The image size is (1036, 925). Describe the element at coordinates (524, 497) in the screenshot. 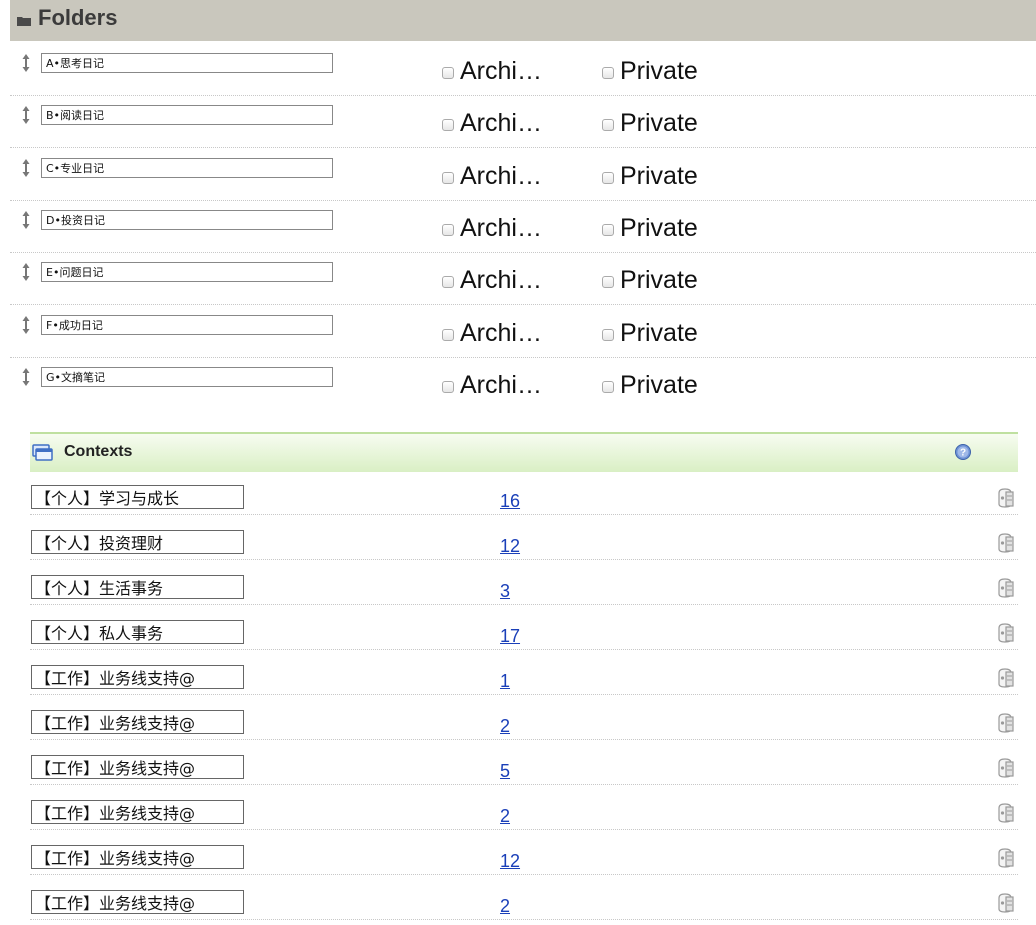

I see `context-row: 16` at that location.